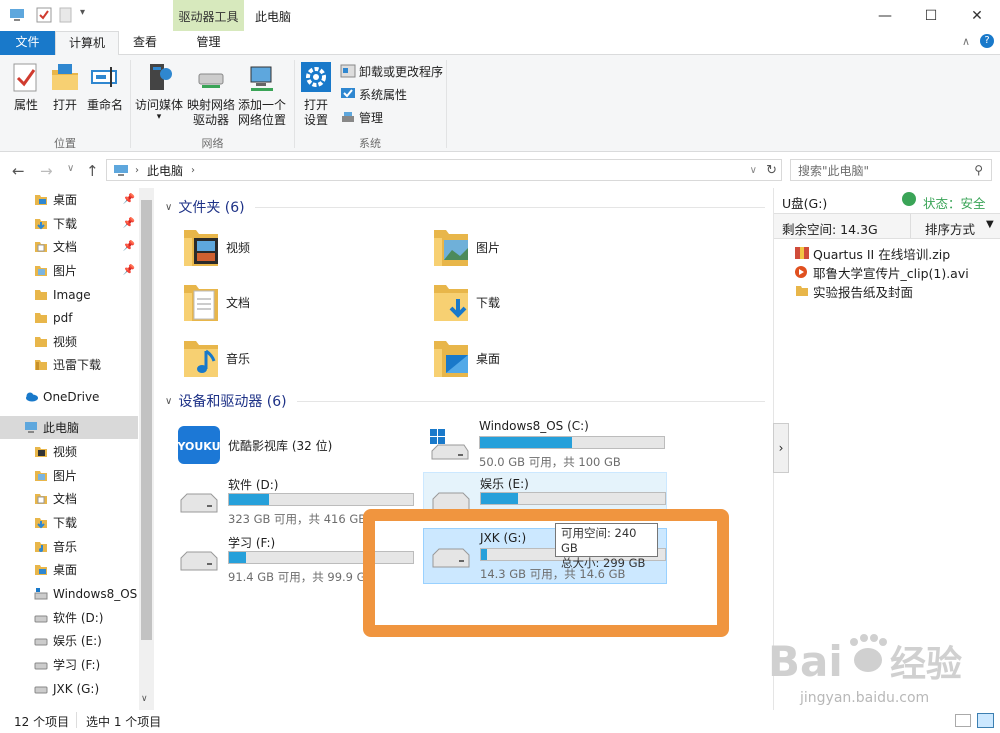  What do you see at coordinates (446, 104) in the screenshot?
I see `group-separator` at bounding box center [446, 104].